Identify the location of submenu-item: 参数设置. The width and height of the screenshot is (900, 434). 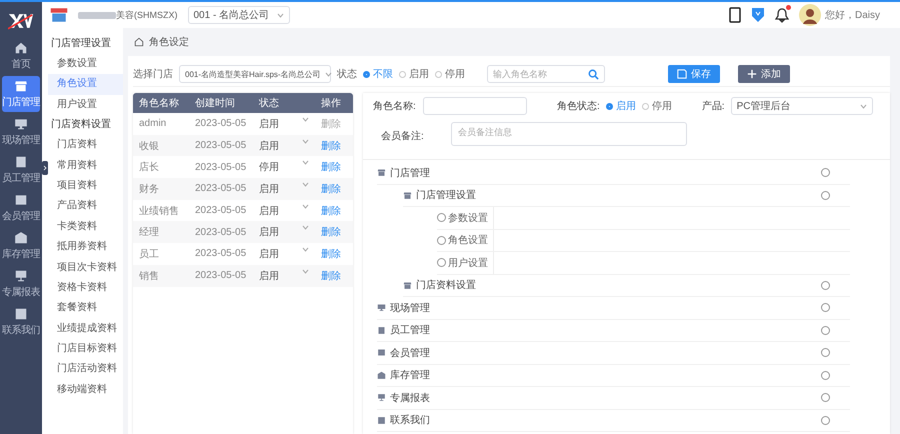
(85, 64).